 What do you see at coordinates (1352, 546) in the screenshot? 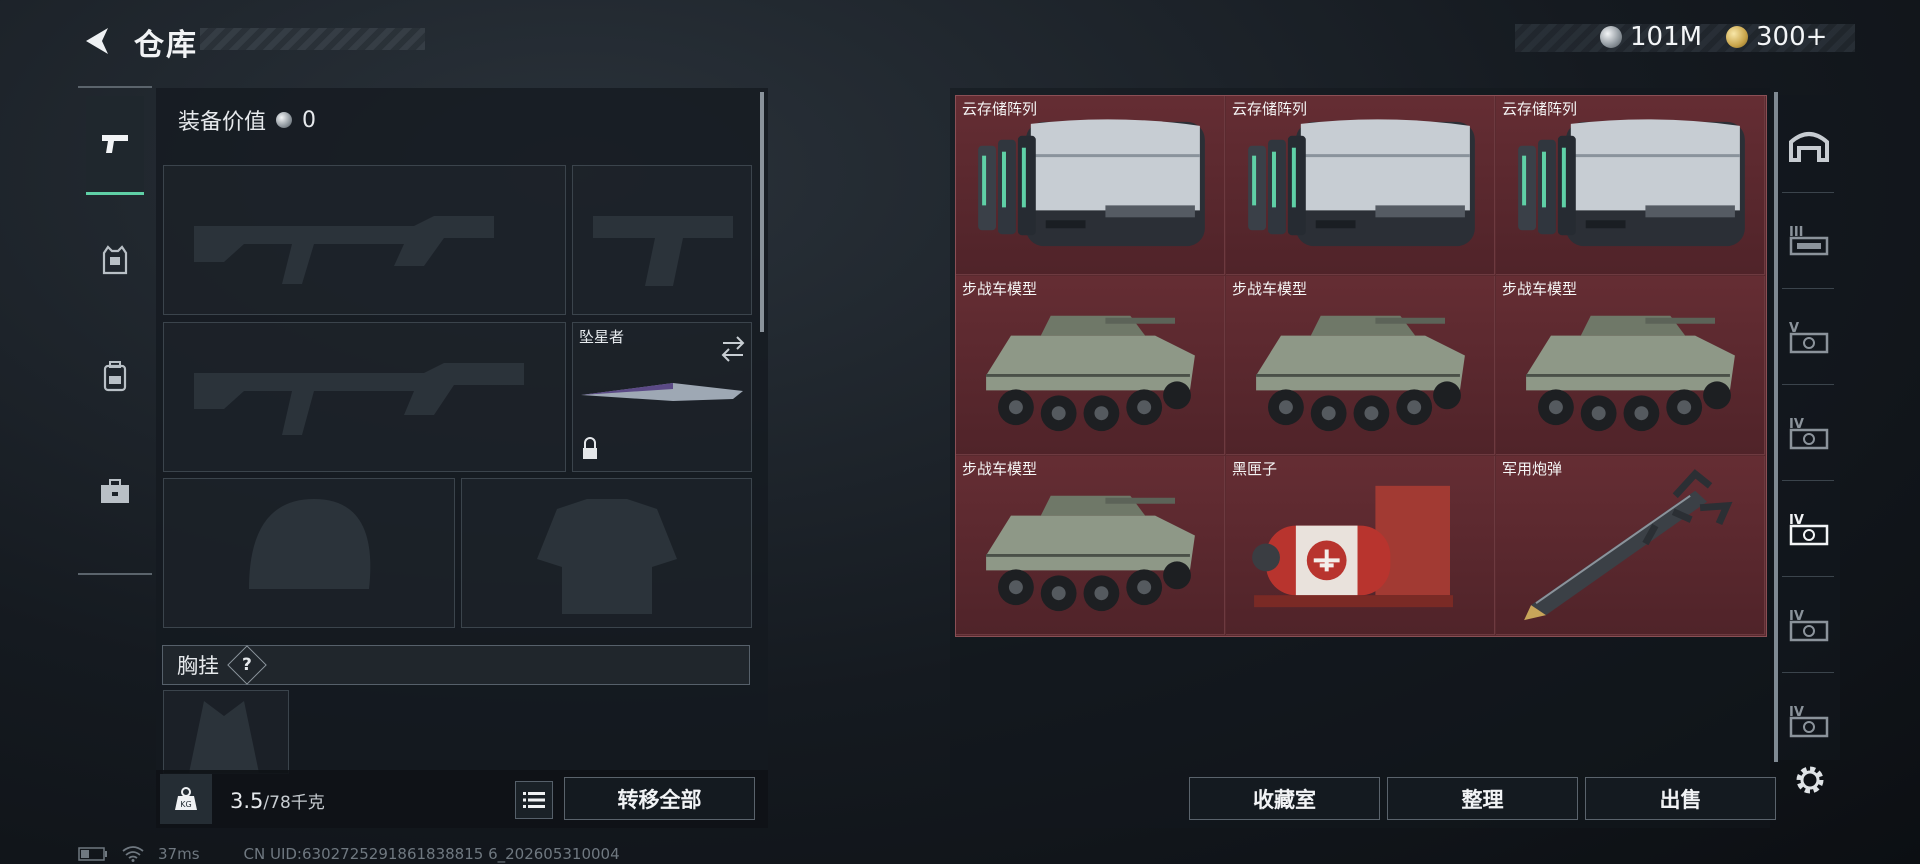
I see `blackbox-icon` at bounding box center [1352, 546].